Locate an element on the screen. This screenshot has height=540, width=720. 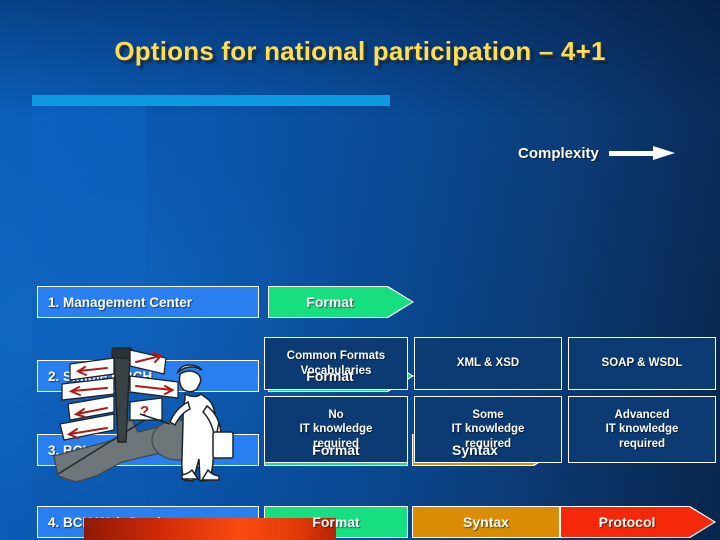
table-cell: XML & XSD is located at coordinates (488, 363).